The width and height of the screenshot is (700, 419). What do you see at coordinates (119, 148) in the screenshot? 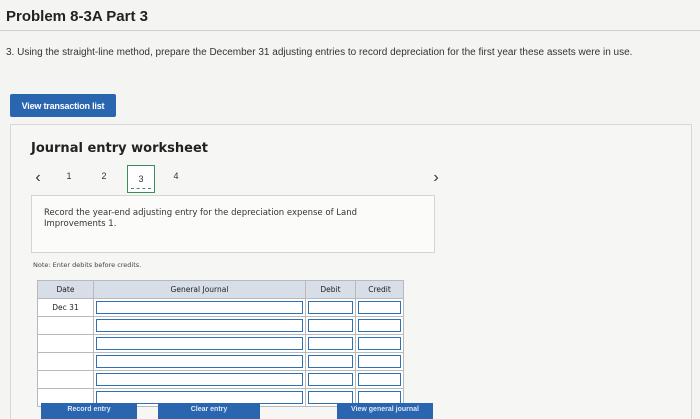
I see `worksheet-title: Journal entry worksheet` at bounding box center [119, 148].